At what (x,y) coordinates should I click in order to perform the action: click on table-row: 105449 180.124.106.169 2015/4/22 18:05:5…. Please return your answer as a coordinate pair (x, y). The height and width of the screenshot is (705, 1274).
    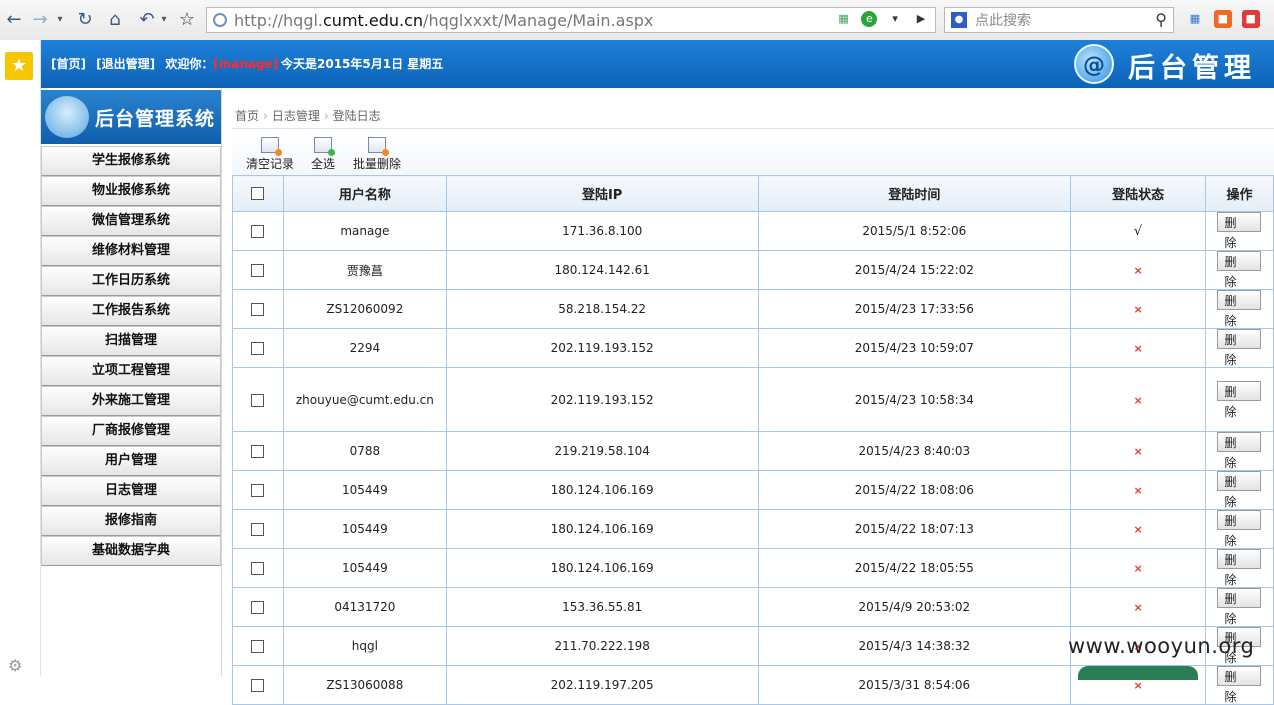
    Looking at the image, I should click on (753, 568).